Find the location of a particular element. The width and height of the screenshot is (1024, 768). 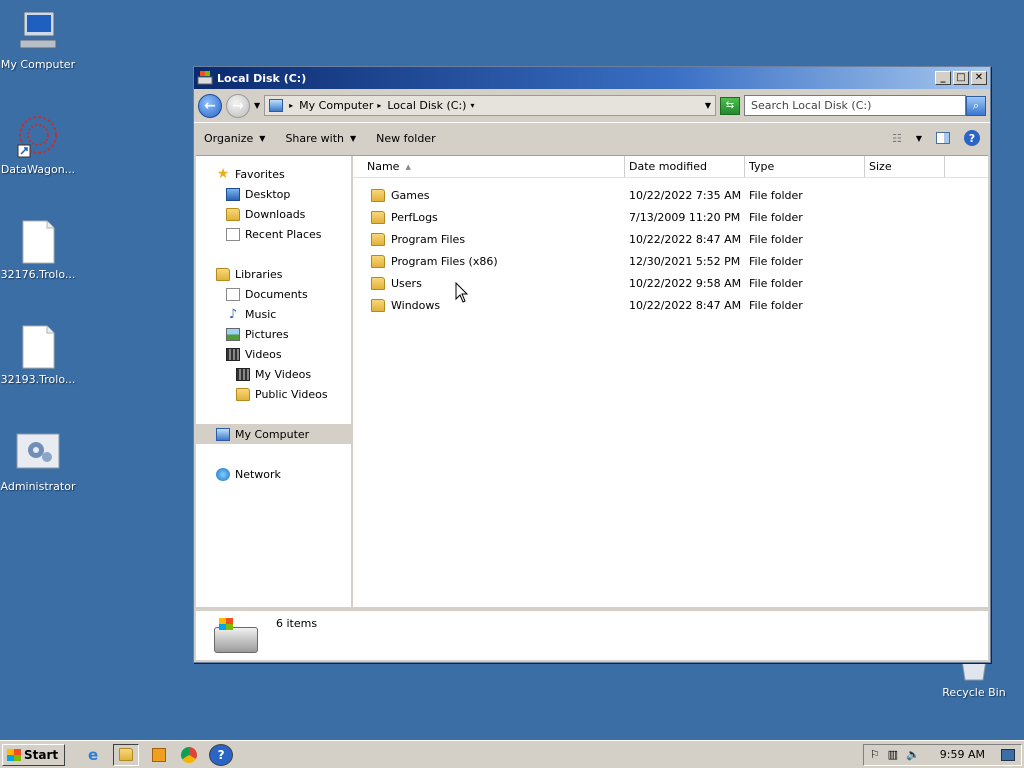

network-tray-icon: ▥ is located at coordinates (893, 754).